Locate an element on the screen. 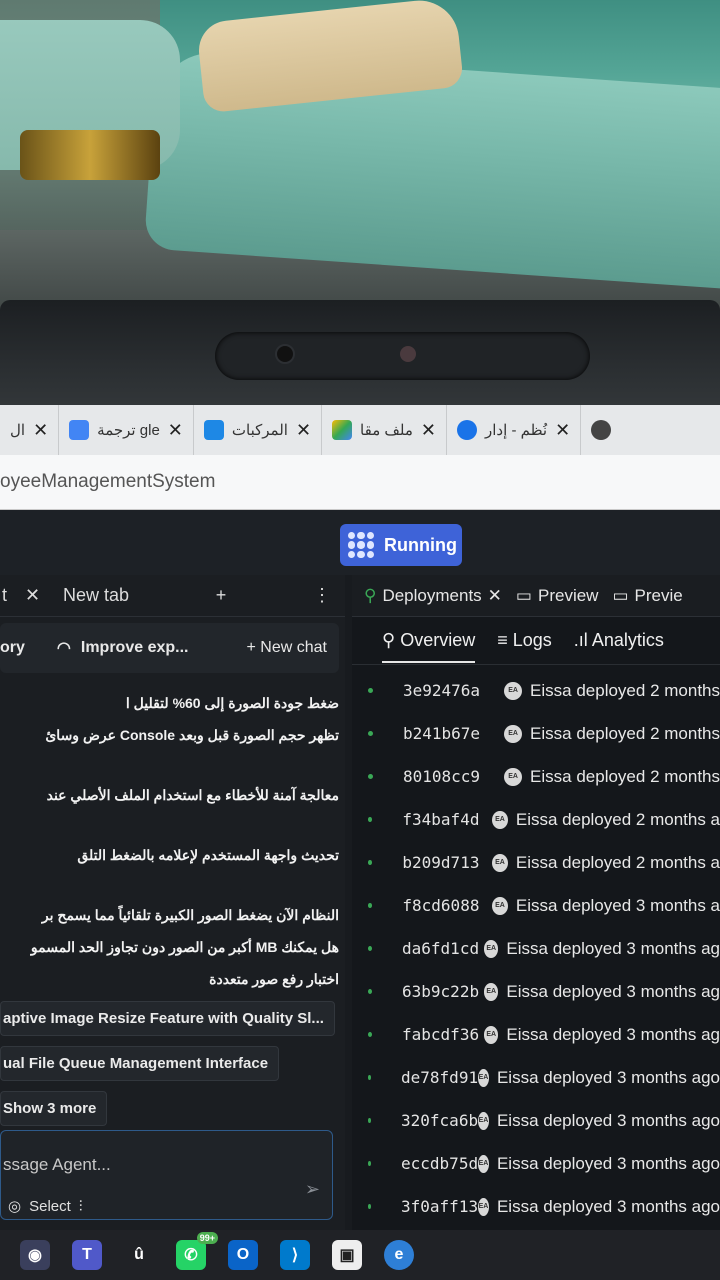  commit-hash: fabcdf36 is located at coordinates (443, 1034).